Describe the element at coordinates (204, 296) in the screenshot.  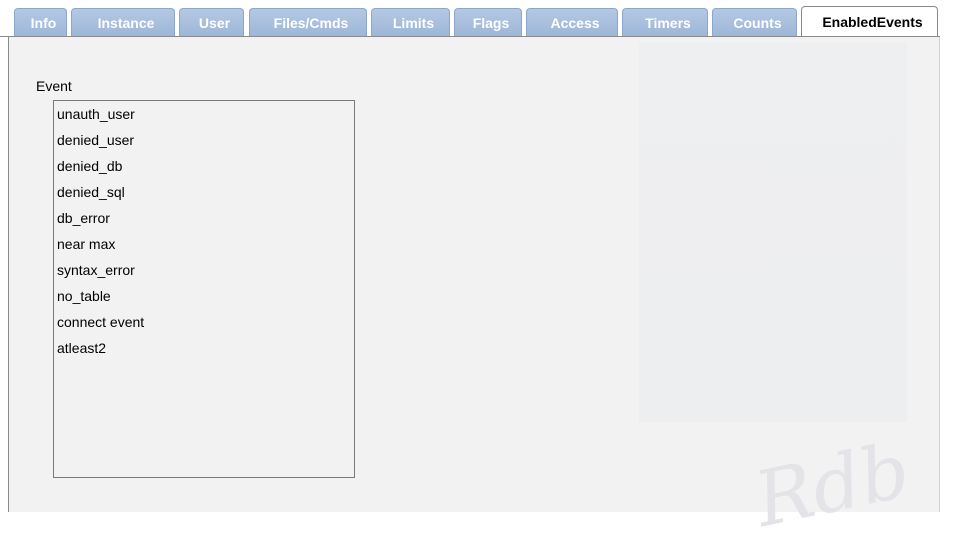
I see `list-item: no_table` at that location.